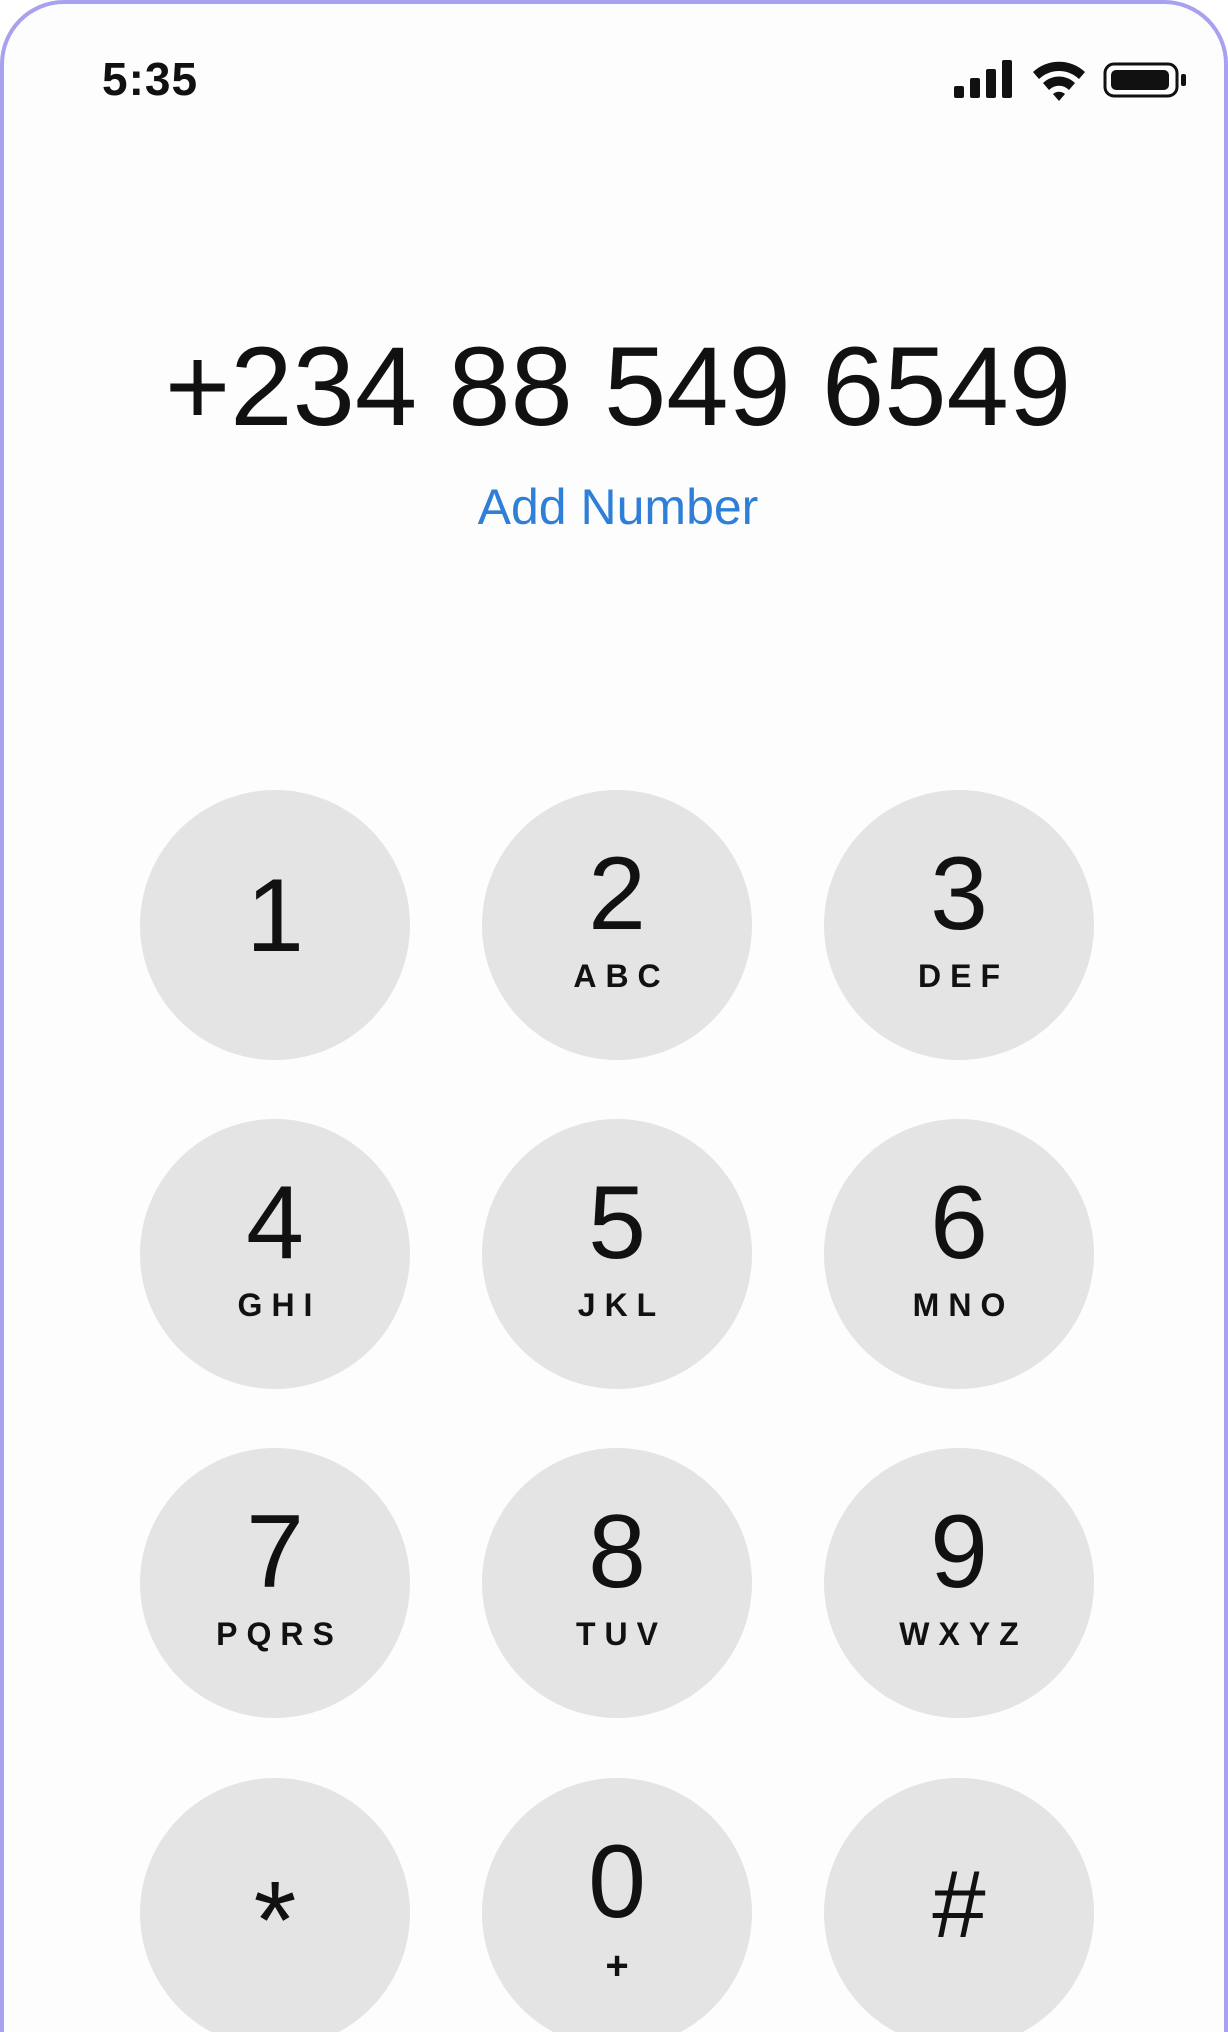 The image size is (1228, 2032). I want to click on key-star: *, so click(275, 1905).